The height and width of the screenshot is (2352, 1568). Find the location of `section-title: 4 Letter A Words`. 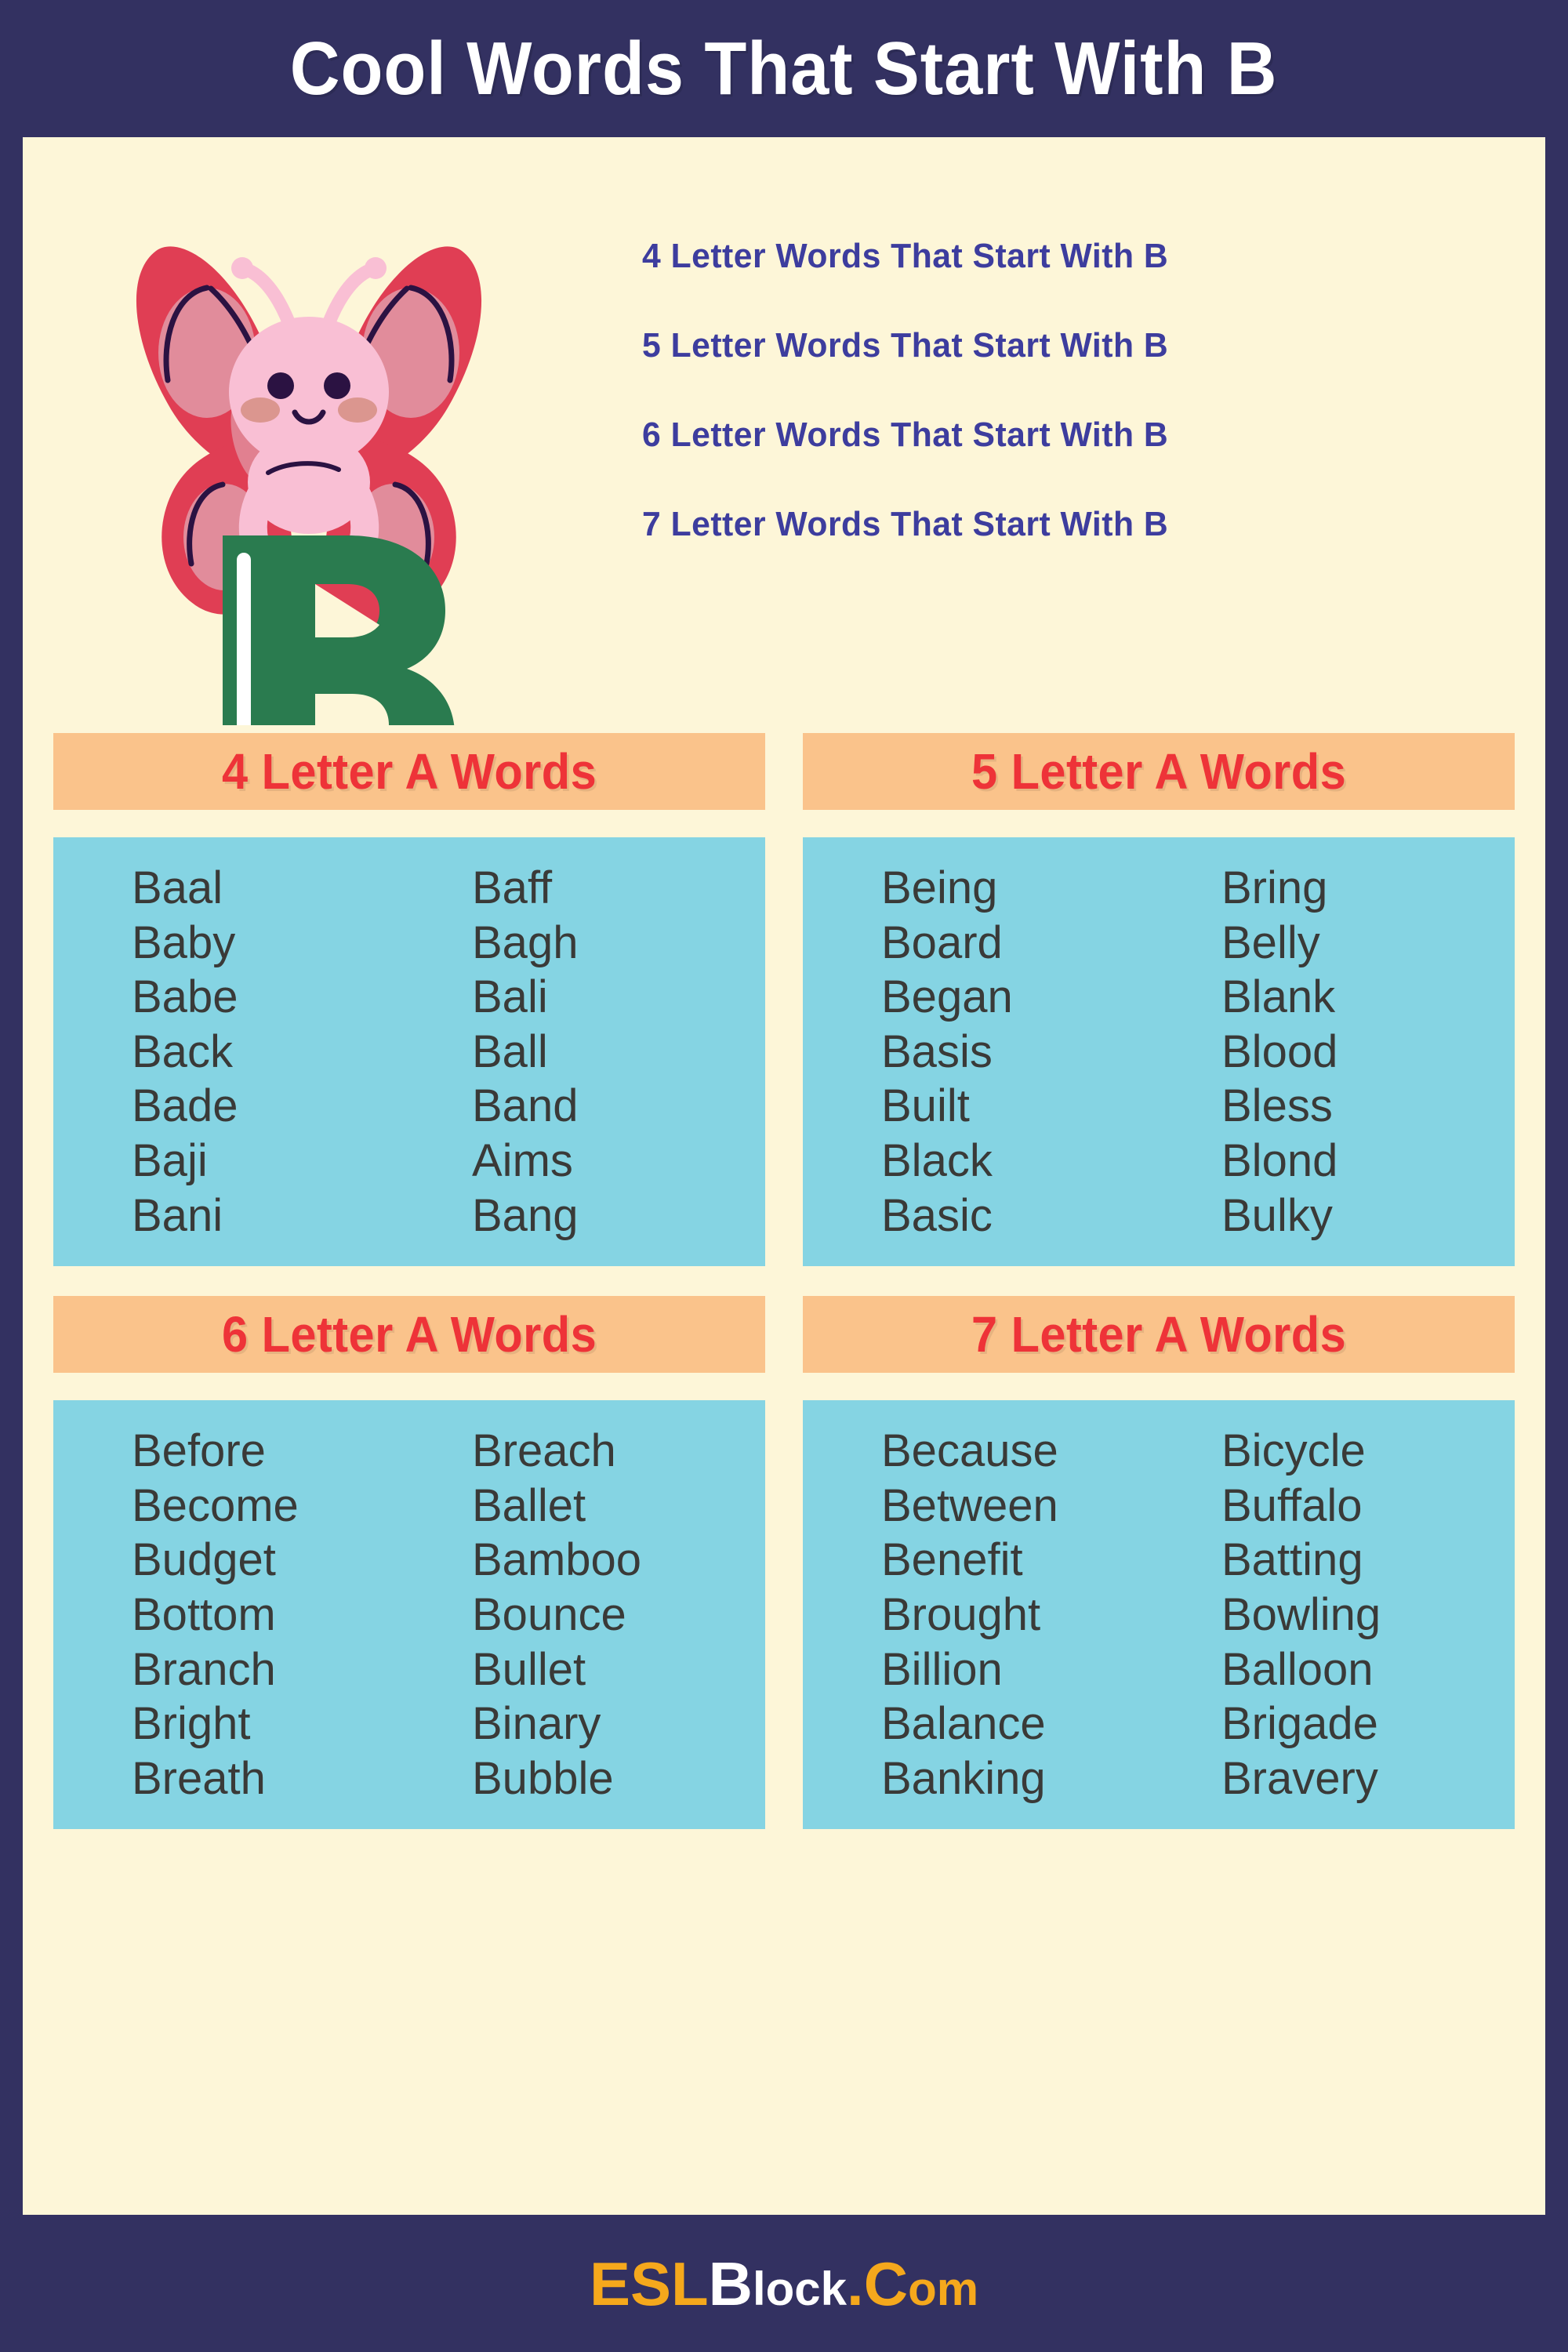

section-title: 4 Letter A Words is located at coordinates (409, 771).